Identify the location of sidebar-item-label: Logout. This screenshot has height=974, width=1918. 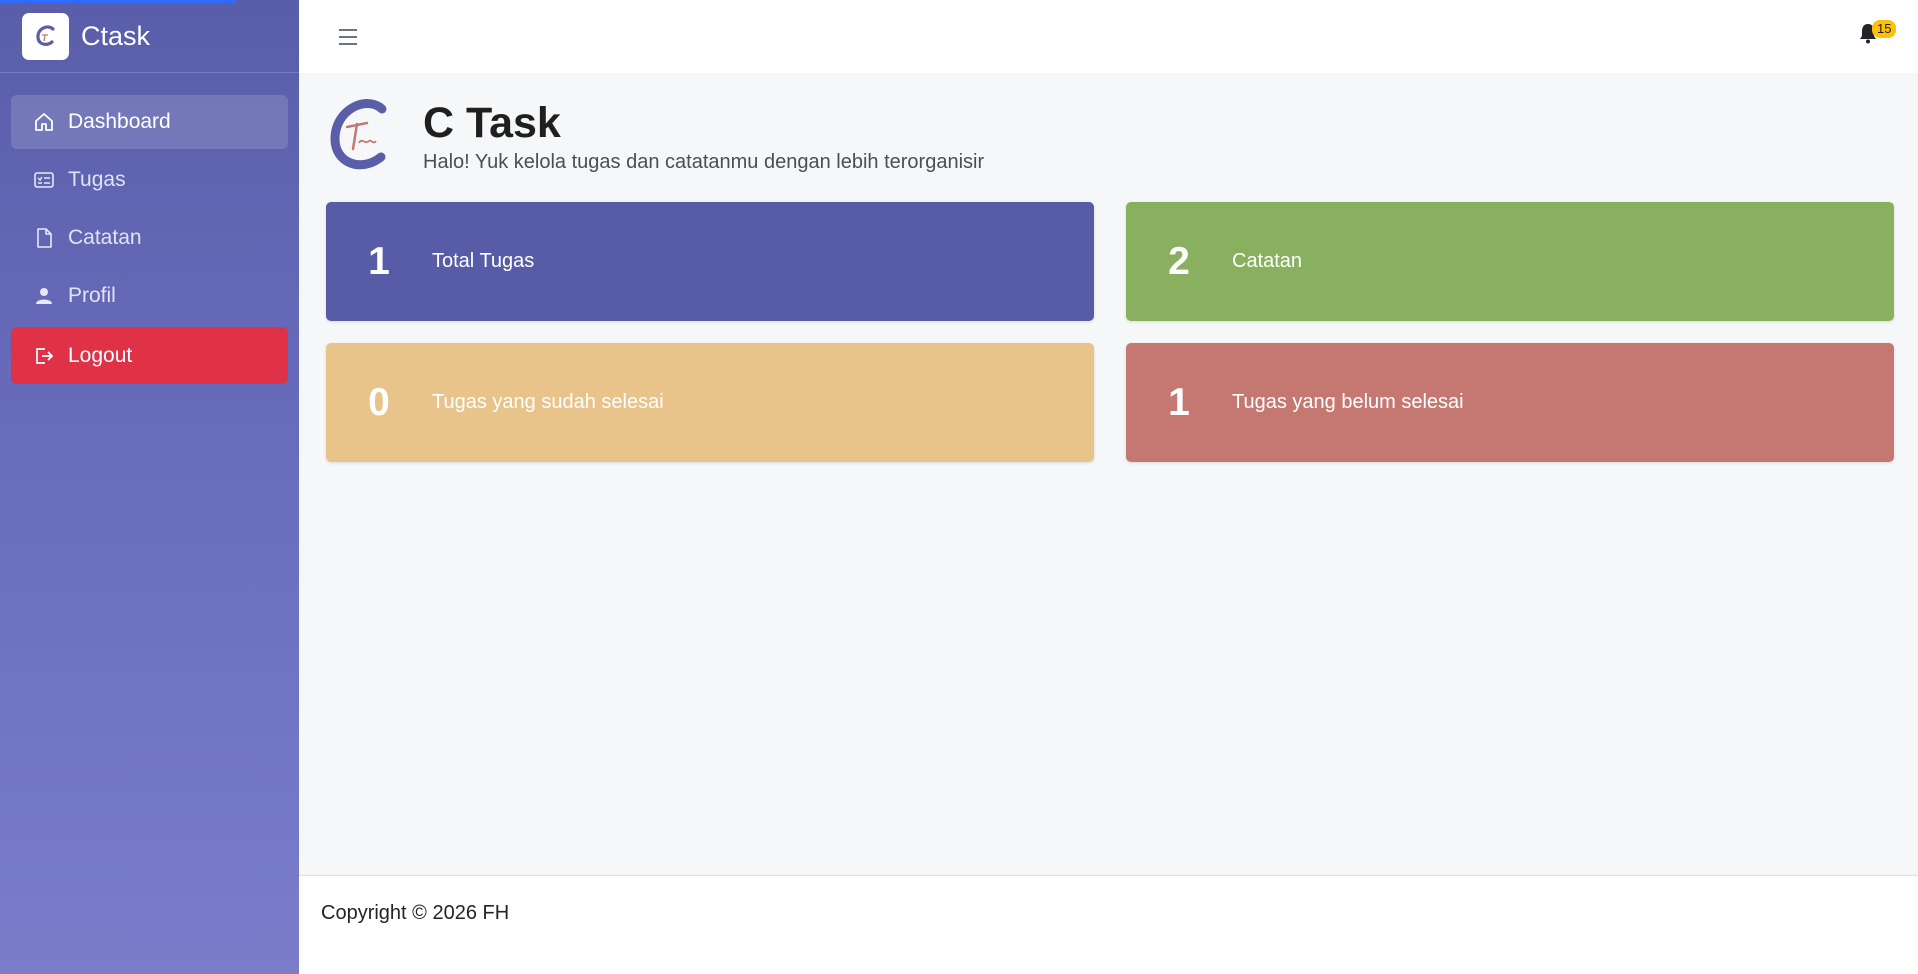
(100, 355).